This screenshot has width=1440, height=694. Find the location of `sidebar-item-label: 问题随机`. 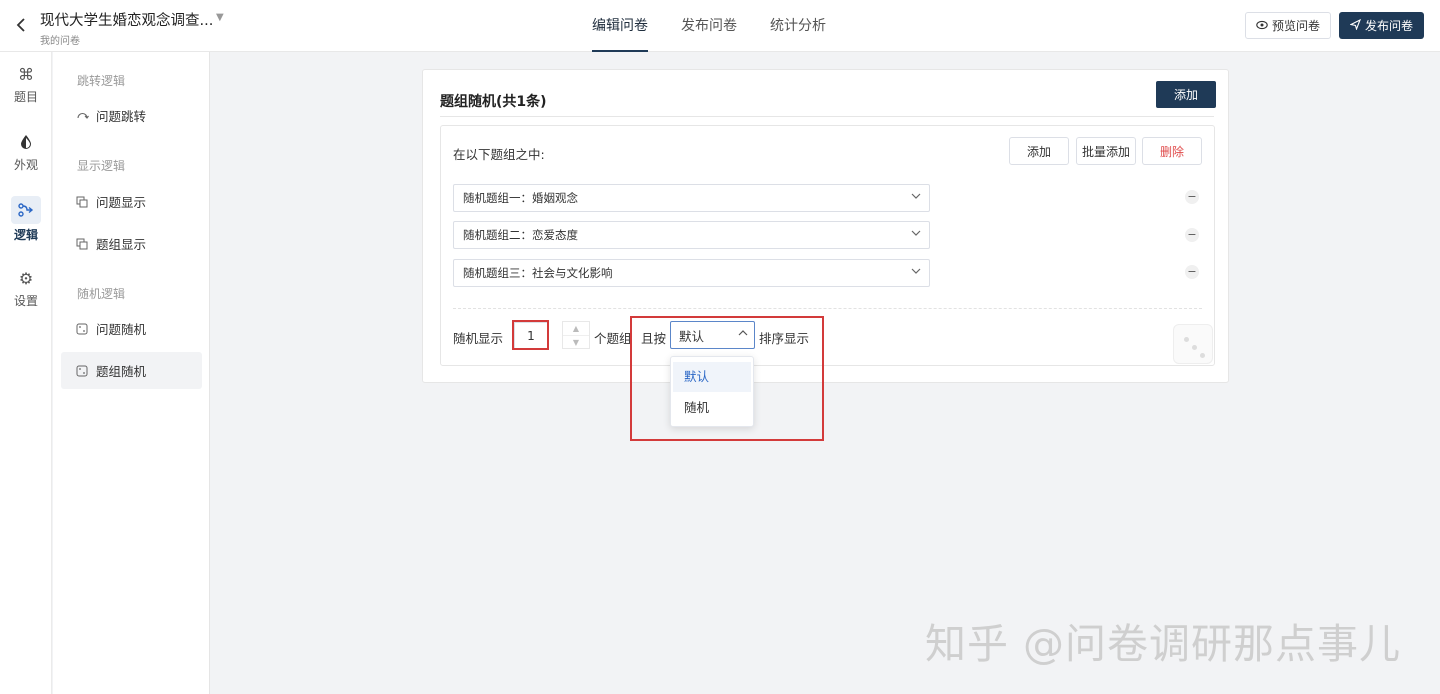

sidebar-item-label: 问题随机 is located at coordinates (121, 329).